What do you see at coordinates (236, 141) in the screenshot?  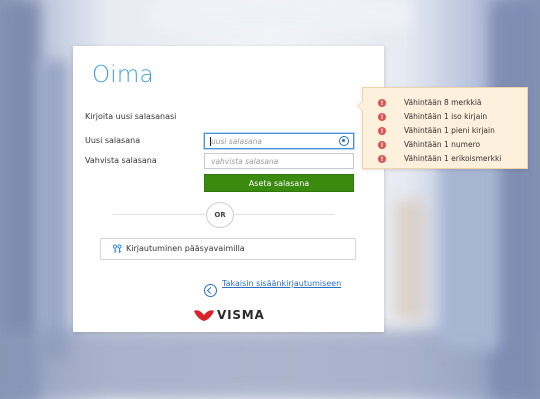 I see `new-password-placeholder: uusi salasana` at bounding box center [236, 141].